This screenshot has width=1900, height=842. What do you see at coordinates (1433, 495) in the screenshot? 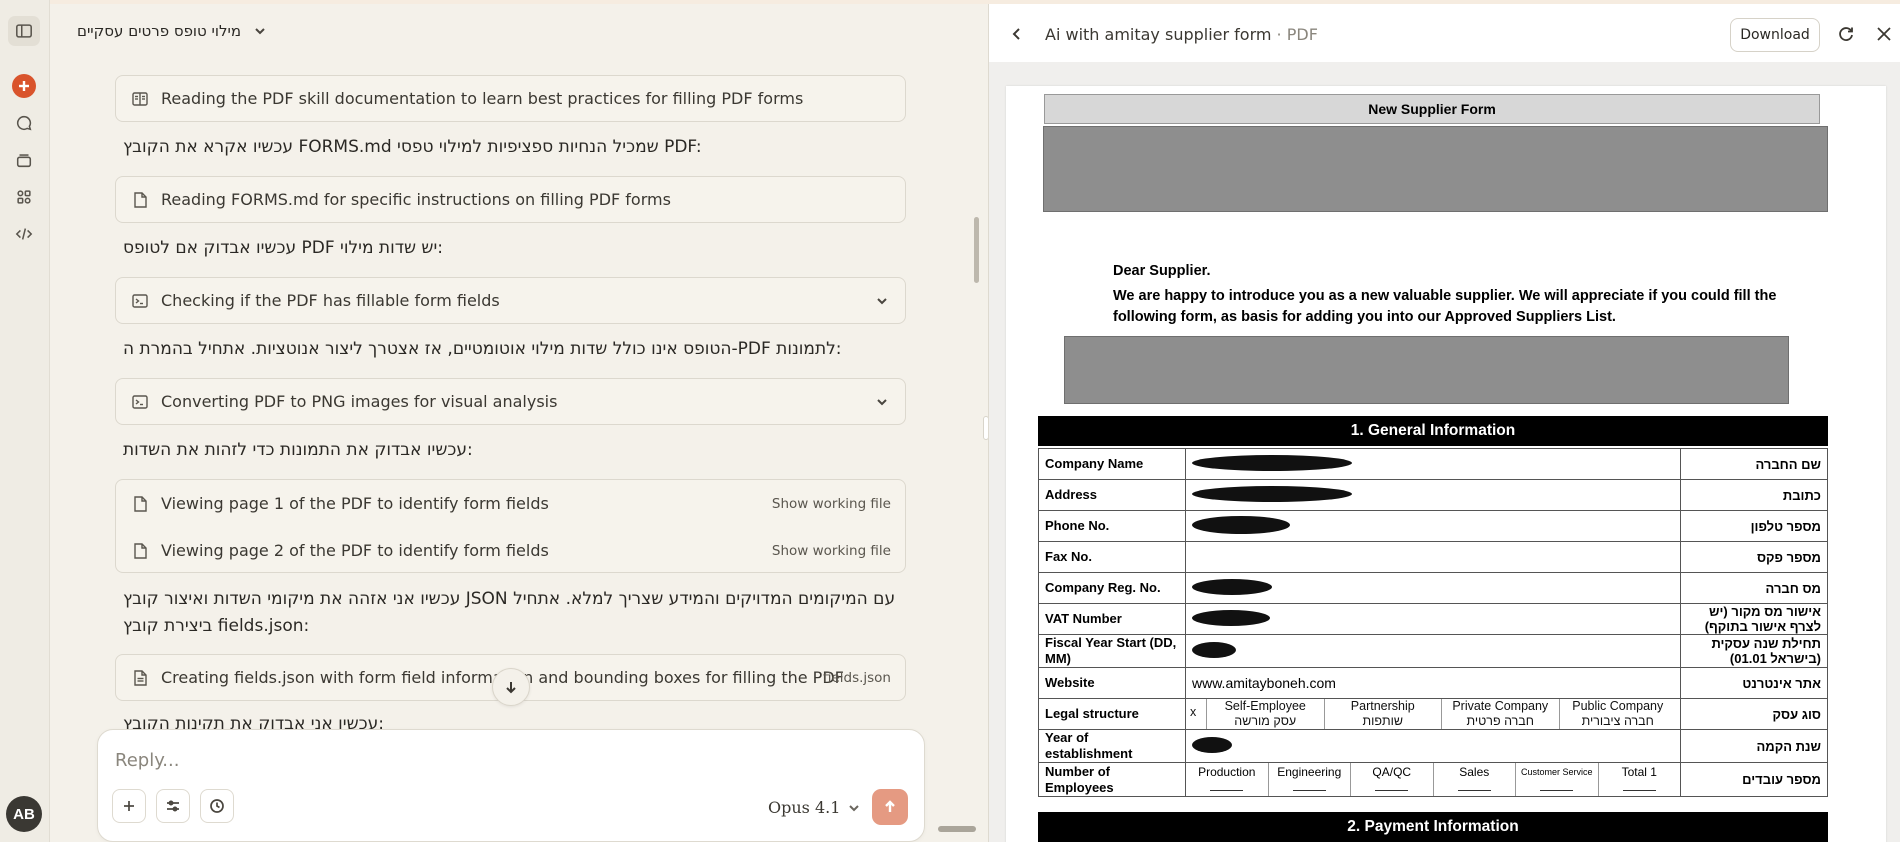
I see `table-row: Address כתובת` at bounding box center [1433, 495].